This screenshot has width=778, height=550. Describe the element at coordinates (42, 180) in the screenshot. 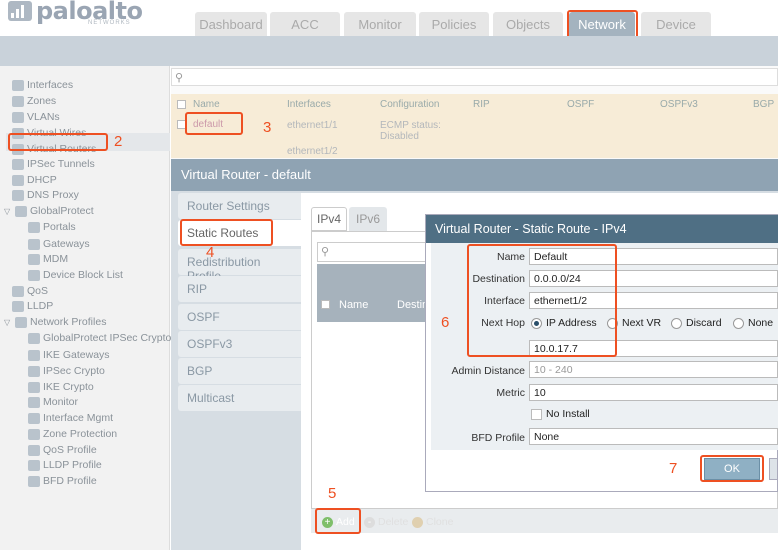

I see `sidebar-item-label: DHCP` at that location.